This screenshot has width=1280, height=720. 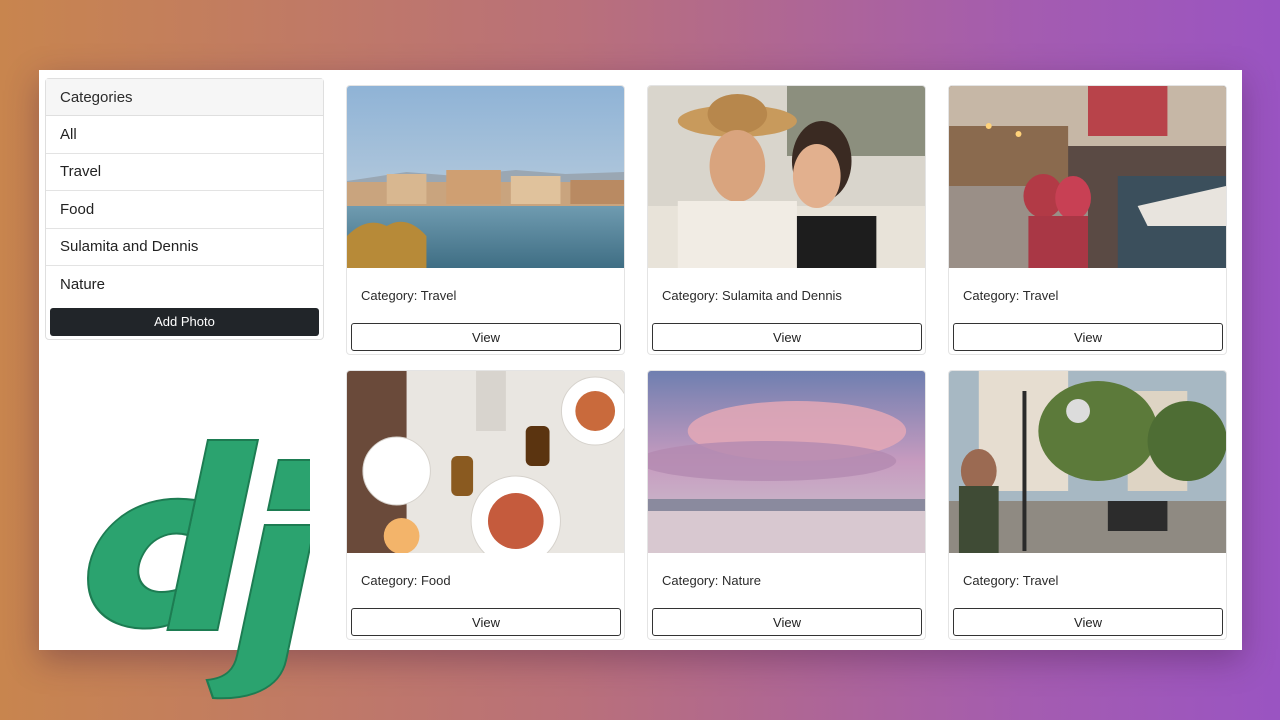 I want to click on category-travel: Travel, so click(x=184, y=172).